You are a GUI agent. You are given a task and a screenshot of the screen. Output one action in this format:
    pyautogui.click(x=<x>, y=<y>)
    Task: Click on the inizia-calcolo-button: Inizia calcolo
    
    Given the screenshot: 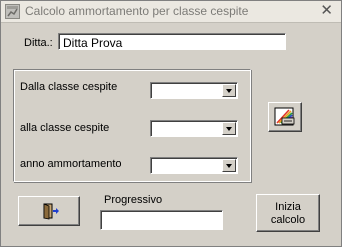 What is the action you would take?
    pyautogui.click(x=288, y=213)
    